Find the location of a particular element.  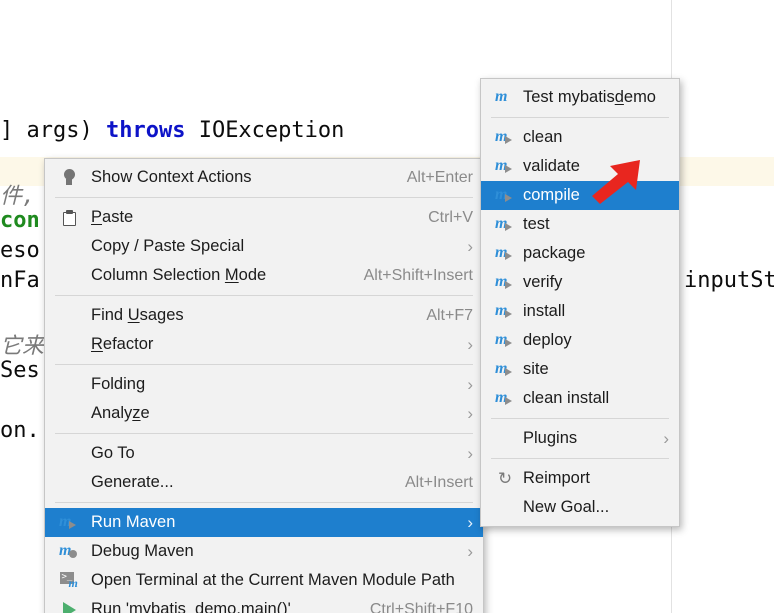

submenu-item-package: m package is located at coordinates (580, 253).